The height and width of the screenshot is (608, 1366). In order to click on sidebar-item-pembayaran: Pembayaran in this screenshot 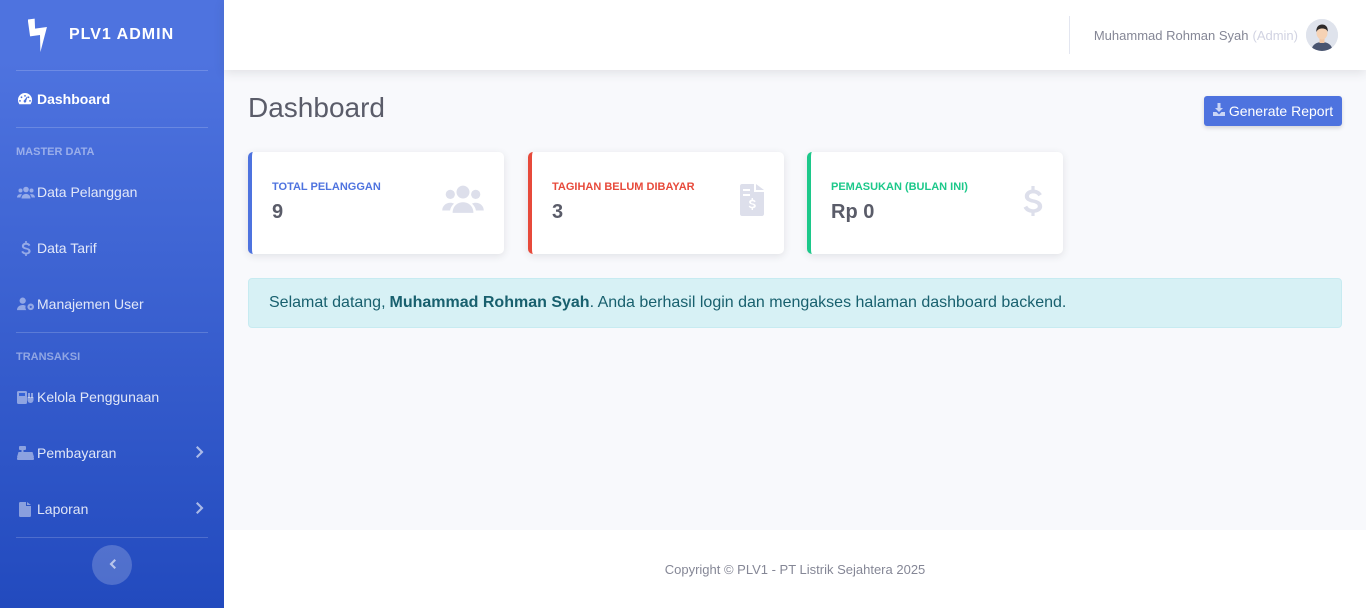, I will do `click(112, 453)`.